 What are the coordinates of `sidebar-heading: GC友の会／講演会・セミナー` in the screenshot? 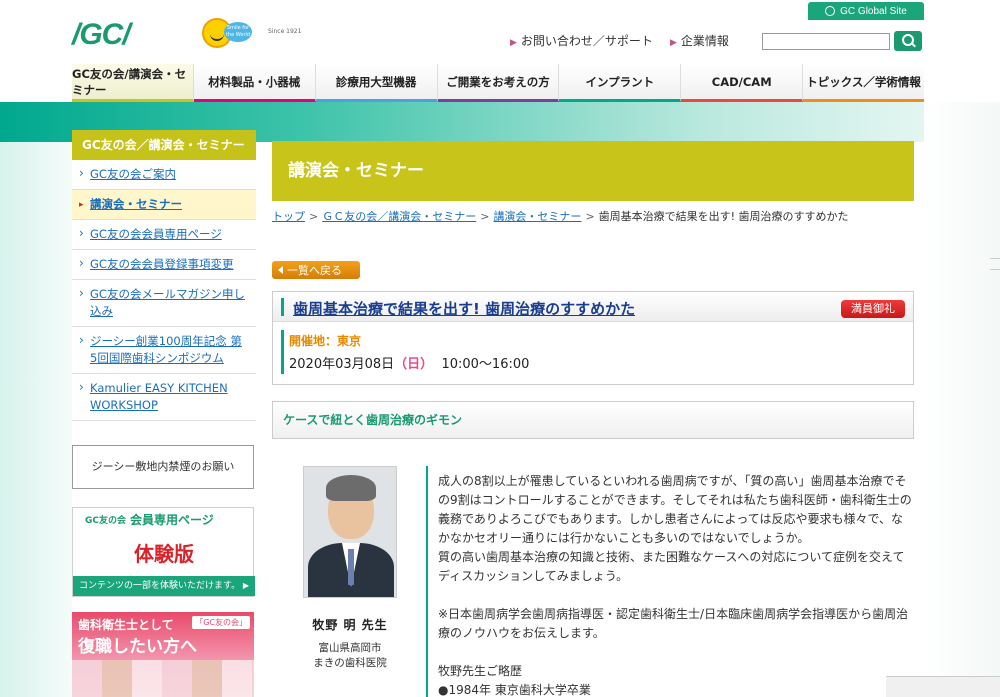 It's located at (164, 145).